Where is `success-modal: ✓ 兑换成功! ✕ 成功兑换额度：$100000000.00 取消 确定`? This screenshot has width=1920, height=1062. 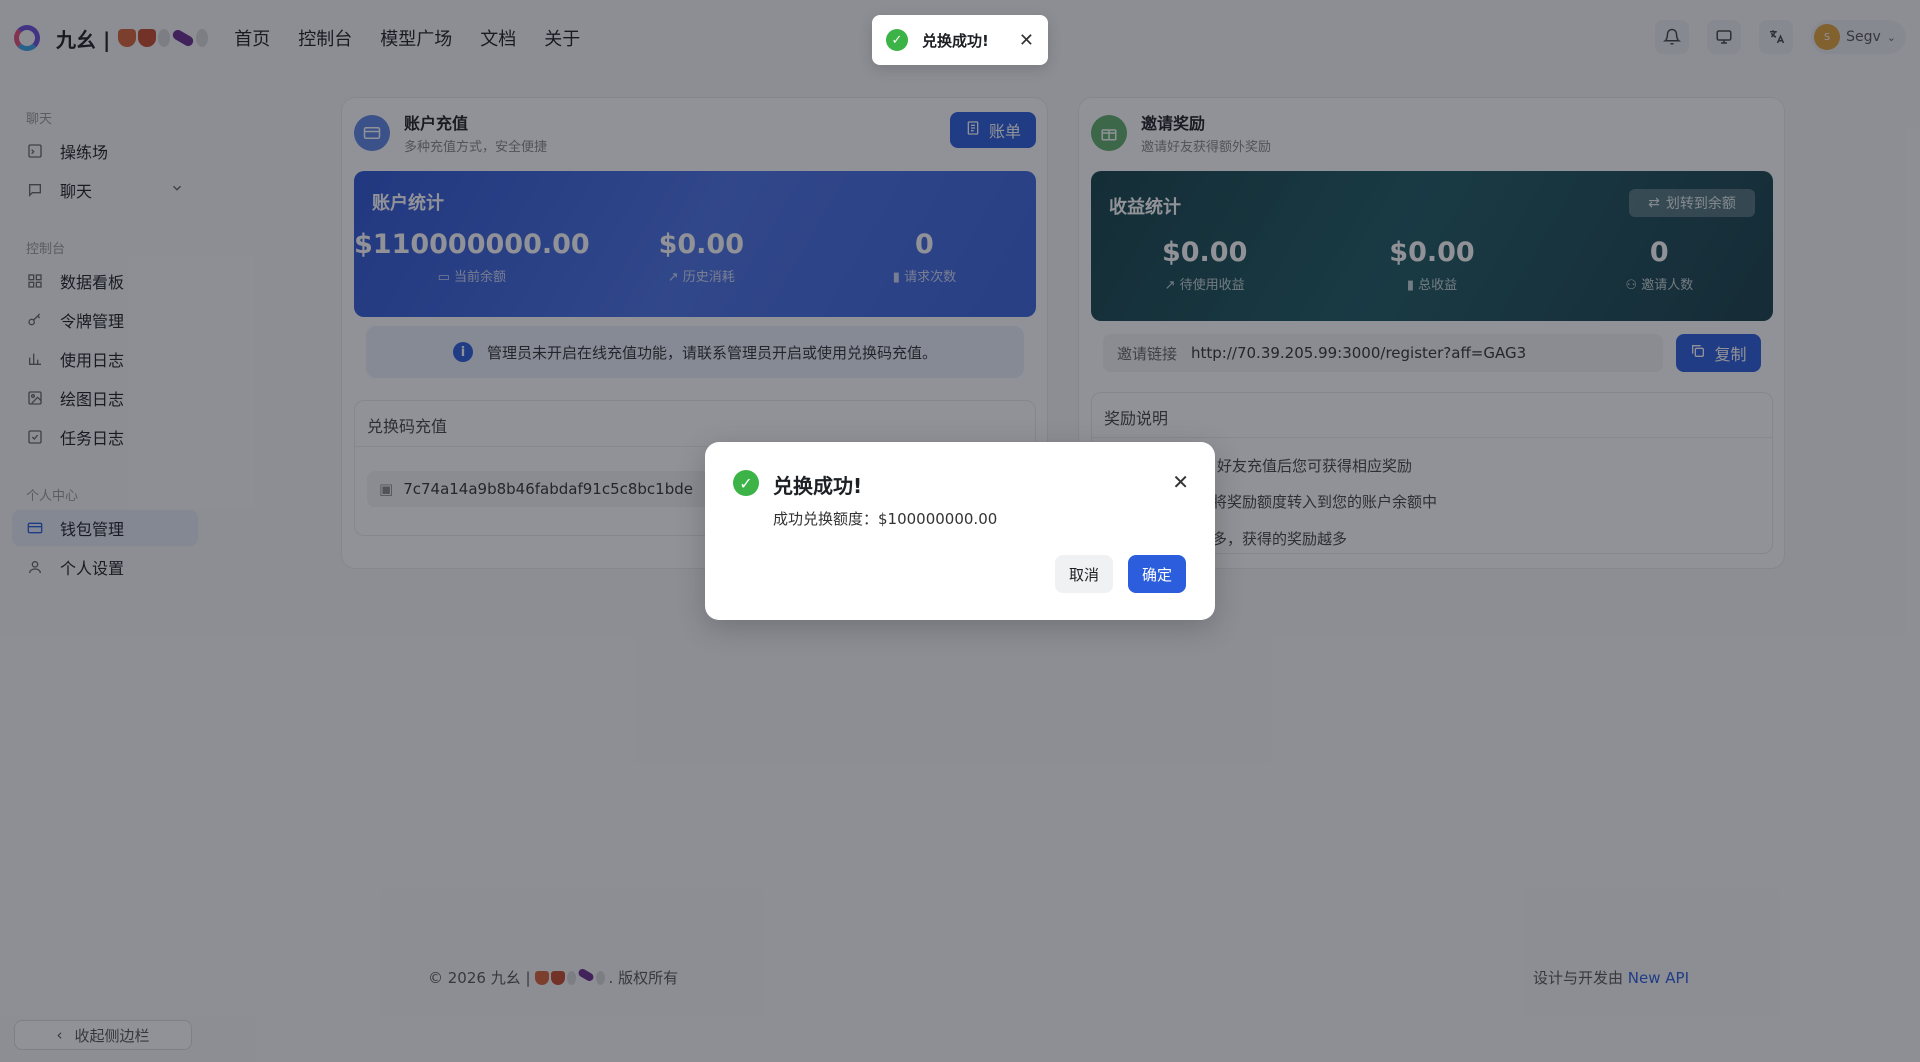 success-modal: ✓ 兑换成功! ✕ 成功兑换额度：$100000000.00 取消 确定 is located at coordinates (960, 531).